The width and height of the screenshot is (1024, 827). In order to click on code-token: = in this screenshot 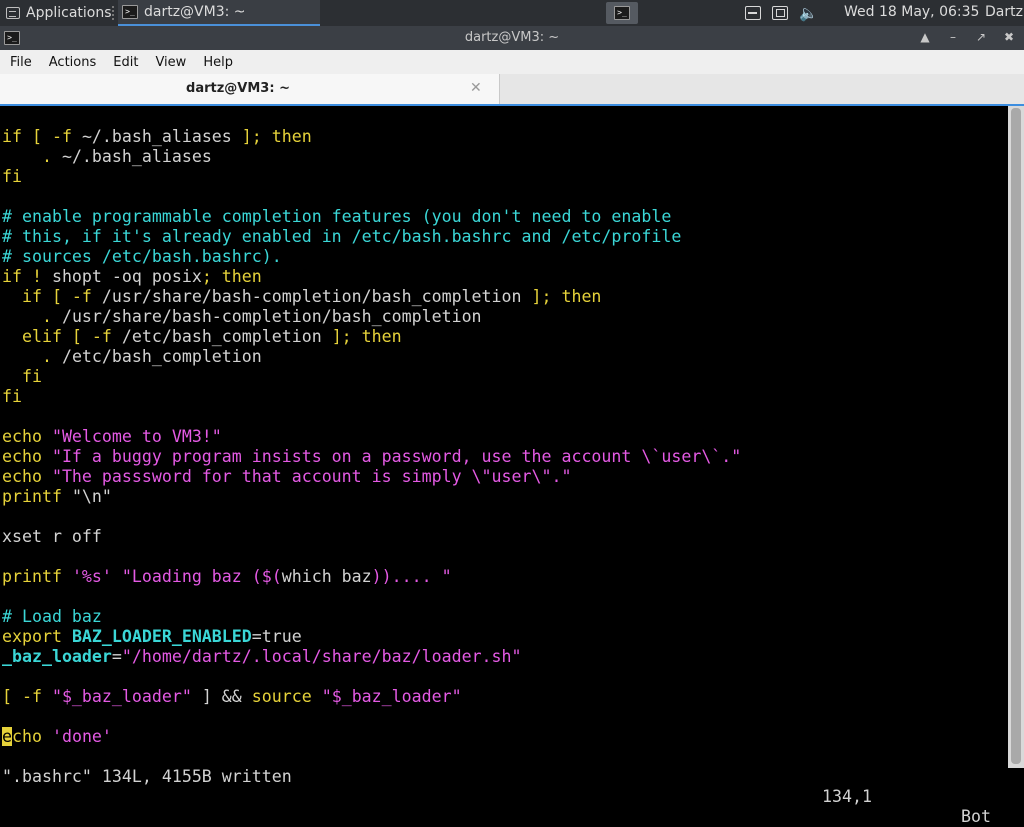, I will do `click(116, 656)`.